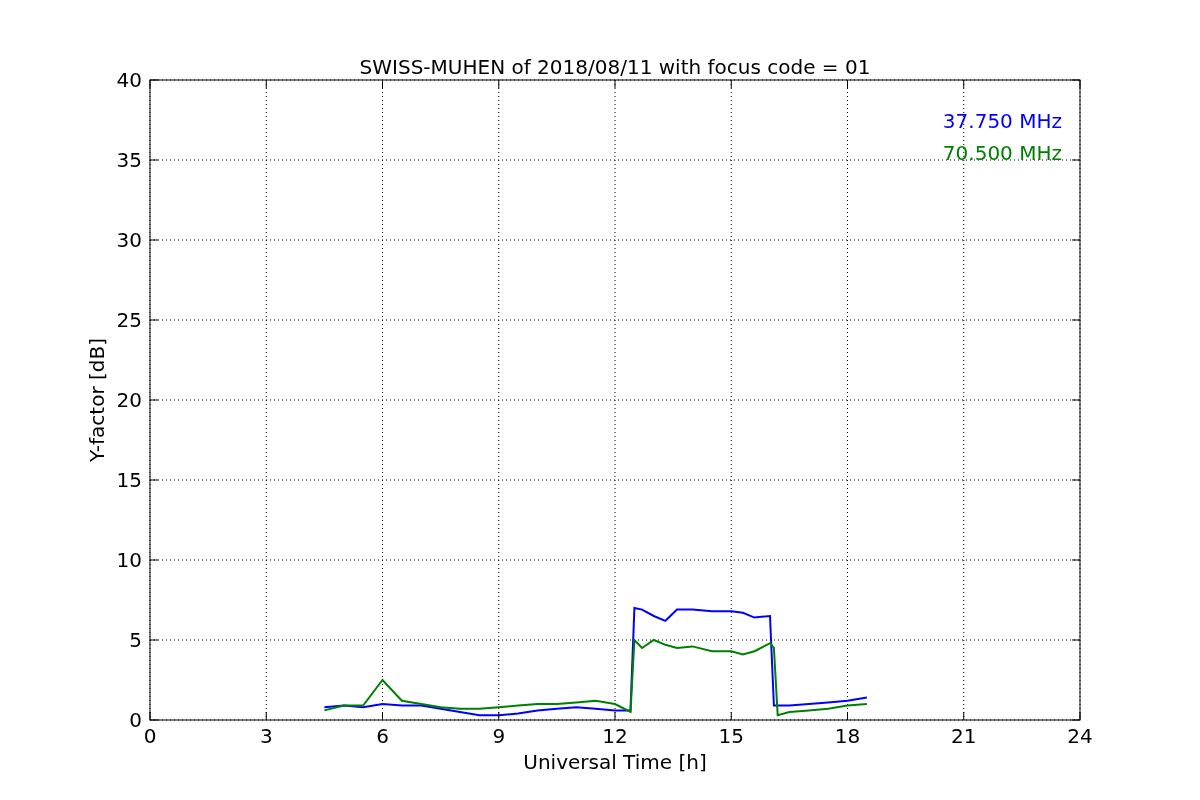  I want to click on x-tick-label: 18, so click(847, 736).